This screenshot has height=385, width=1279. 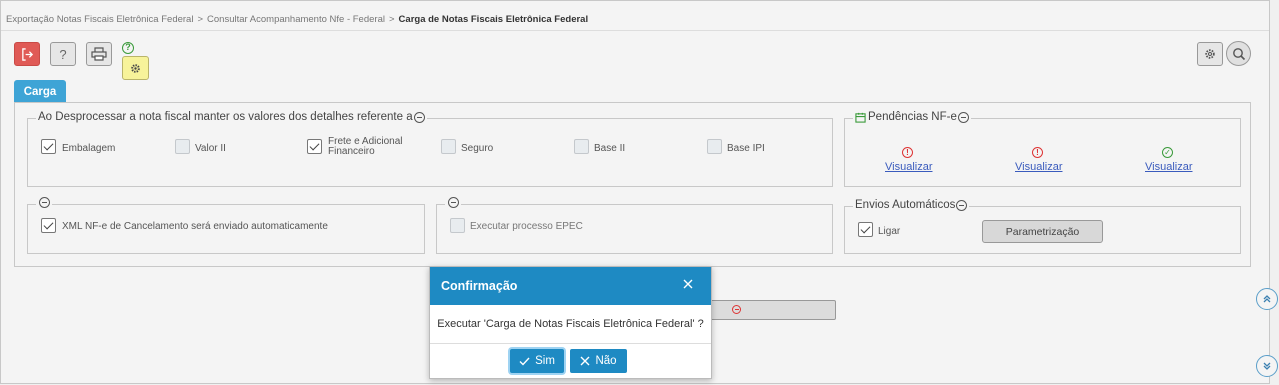 I want to click on double-chevron-down-icon, so click(x=1267, y=366).